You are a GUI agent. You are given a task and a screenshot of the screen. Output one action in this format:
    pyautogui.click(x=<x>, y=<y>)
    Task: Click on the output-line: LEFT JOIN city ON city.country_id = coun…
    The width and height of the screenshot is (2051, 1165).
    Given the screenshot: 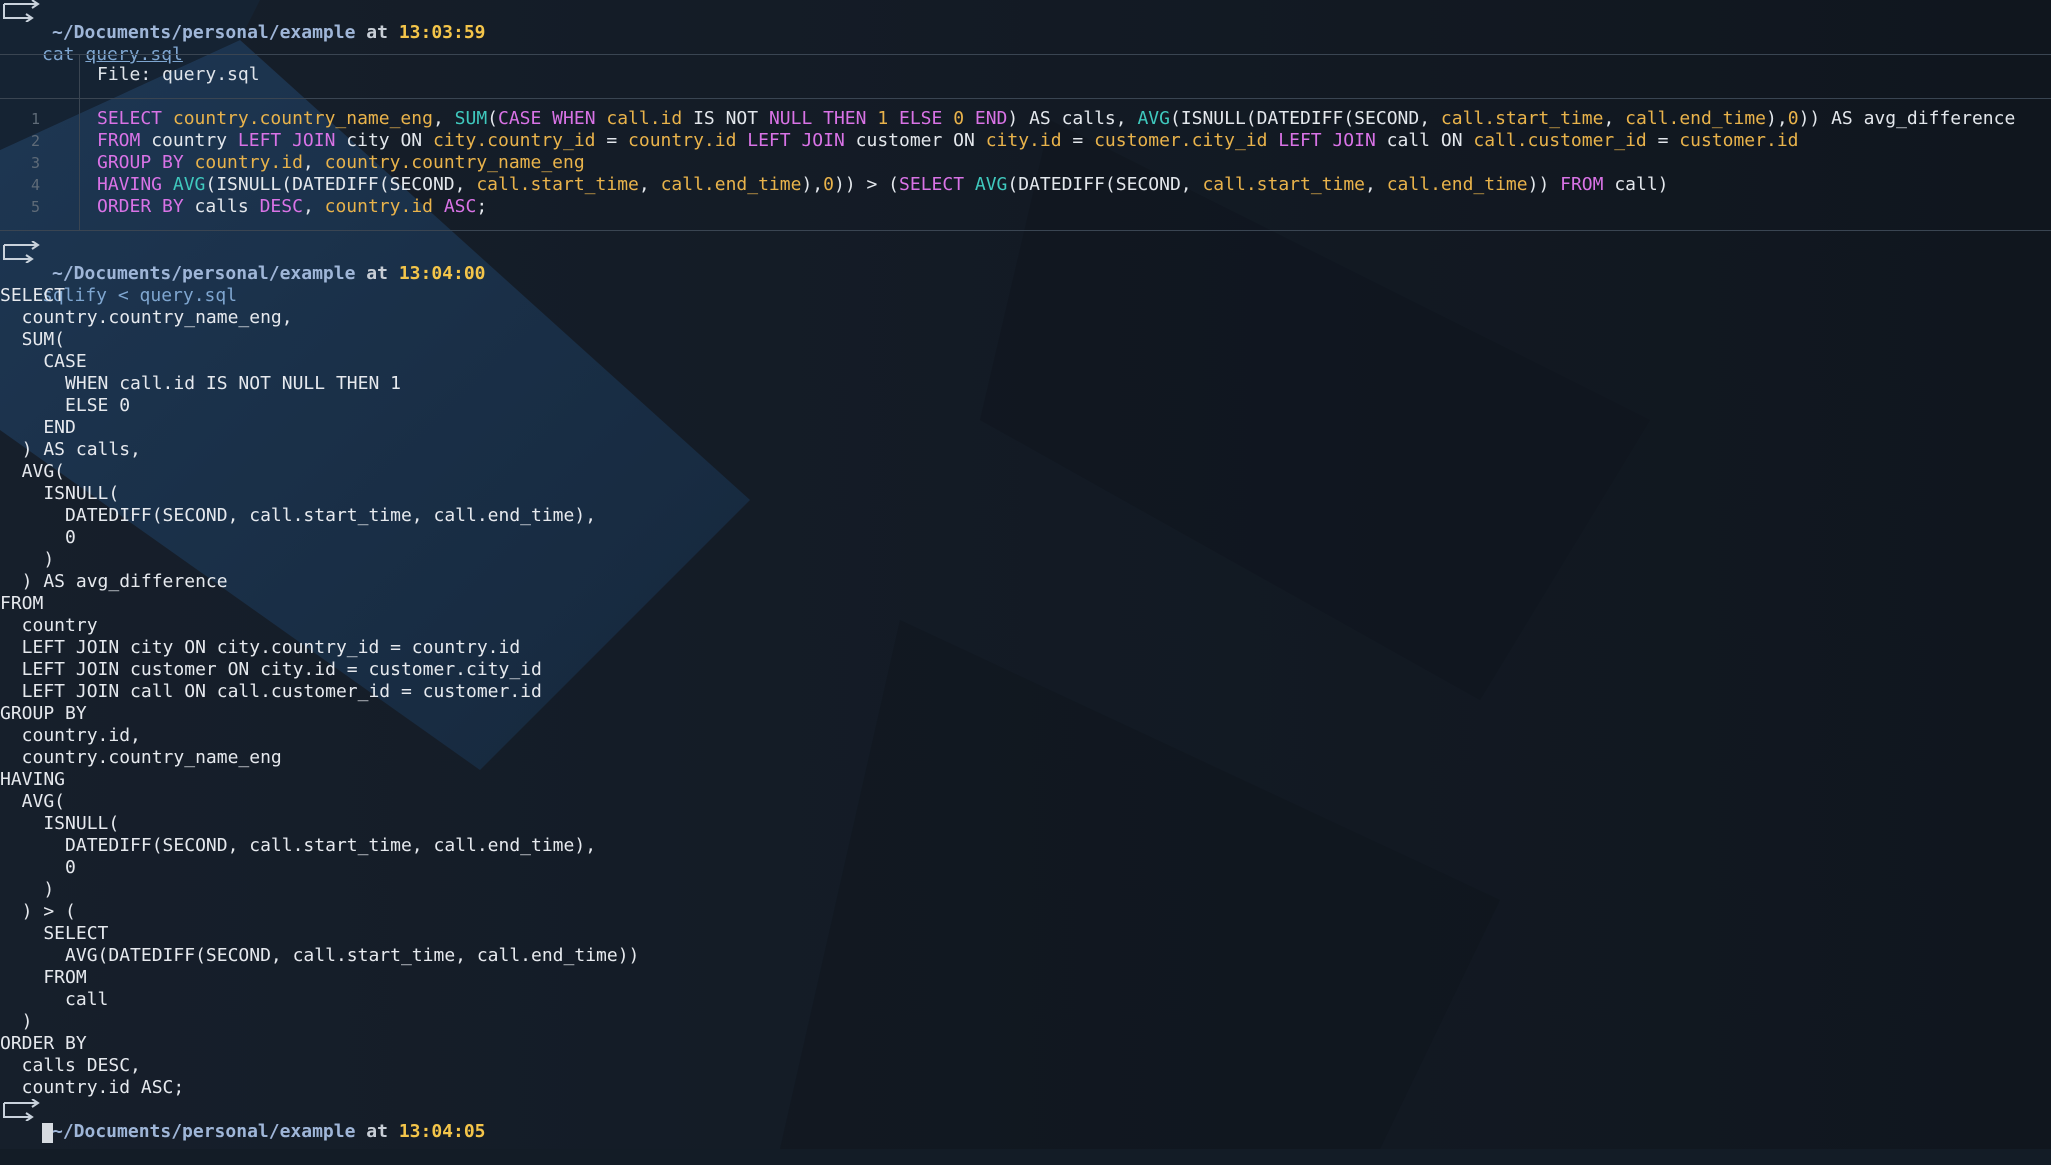 What is the action you would take?
    pyautogui.click(x=260, y=647)
    